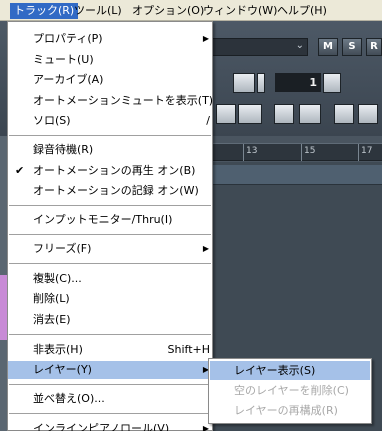  What do you see at coordinates (374, 47) in the screenshot?
I see `record-button: R` at bounding box center [374, 47].